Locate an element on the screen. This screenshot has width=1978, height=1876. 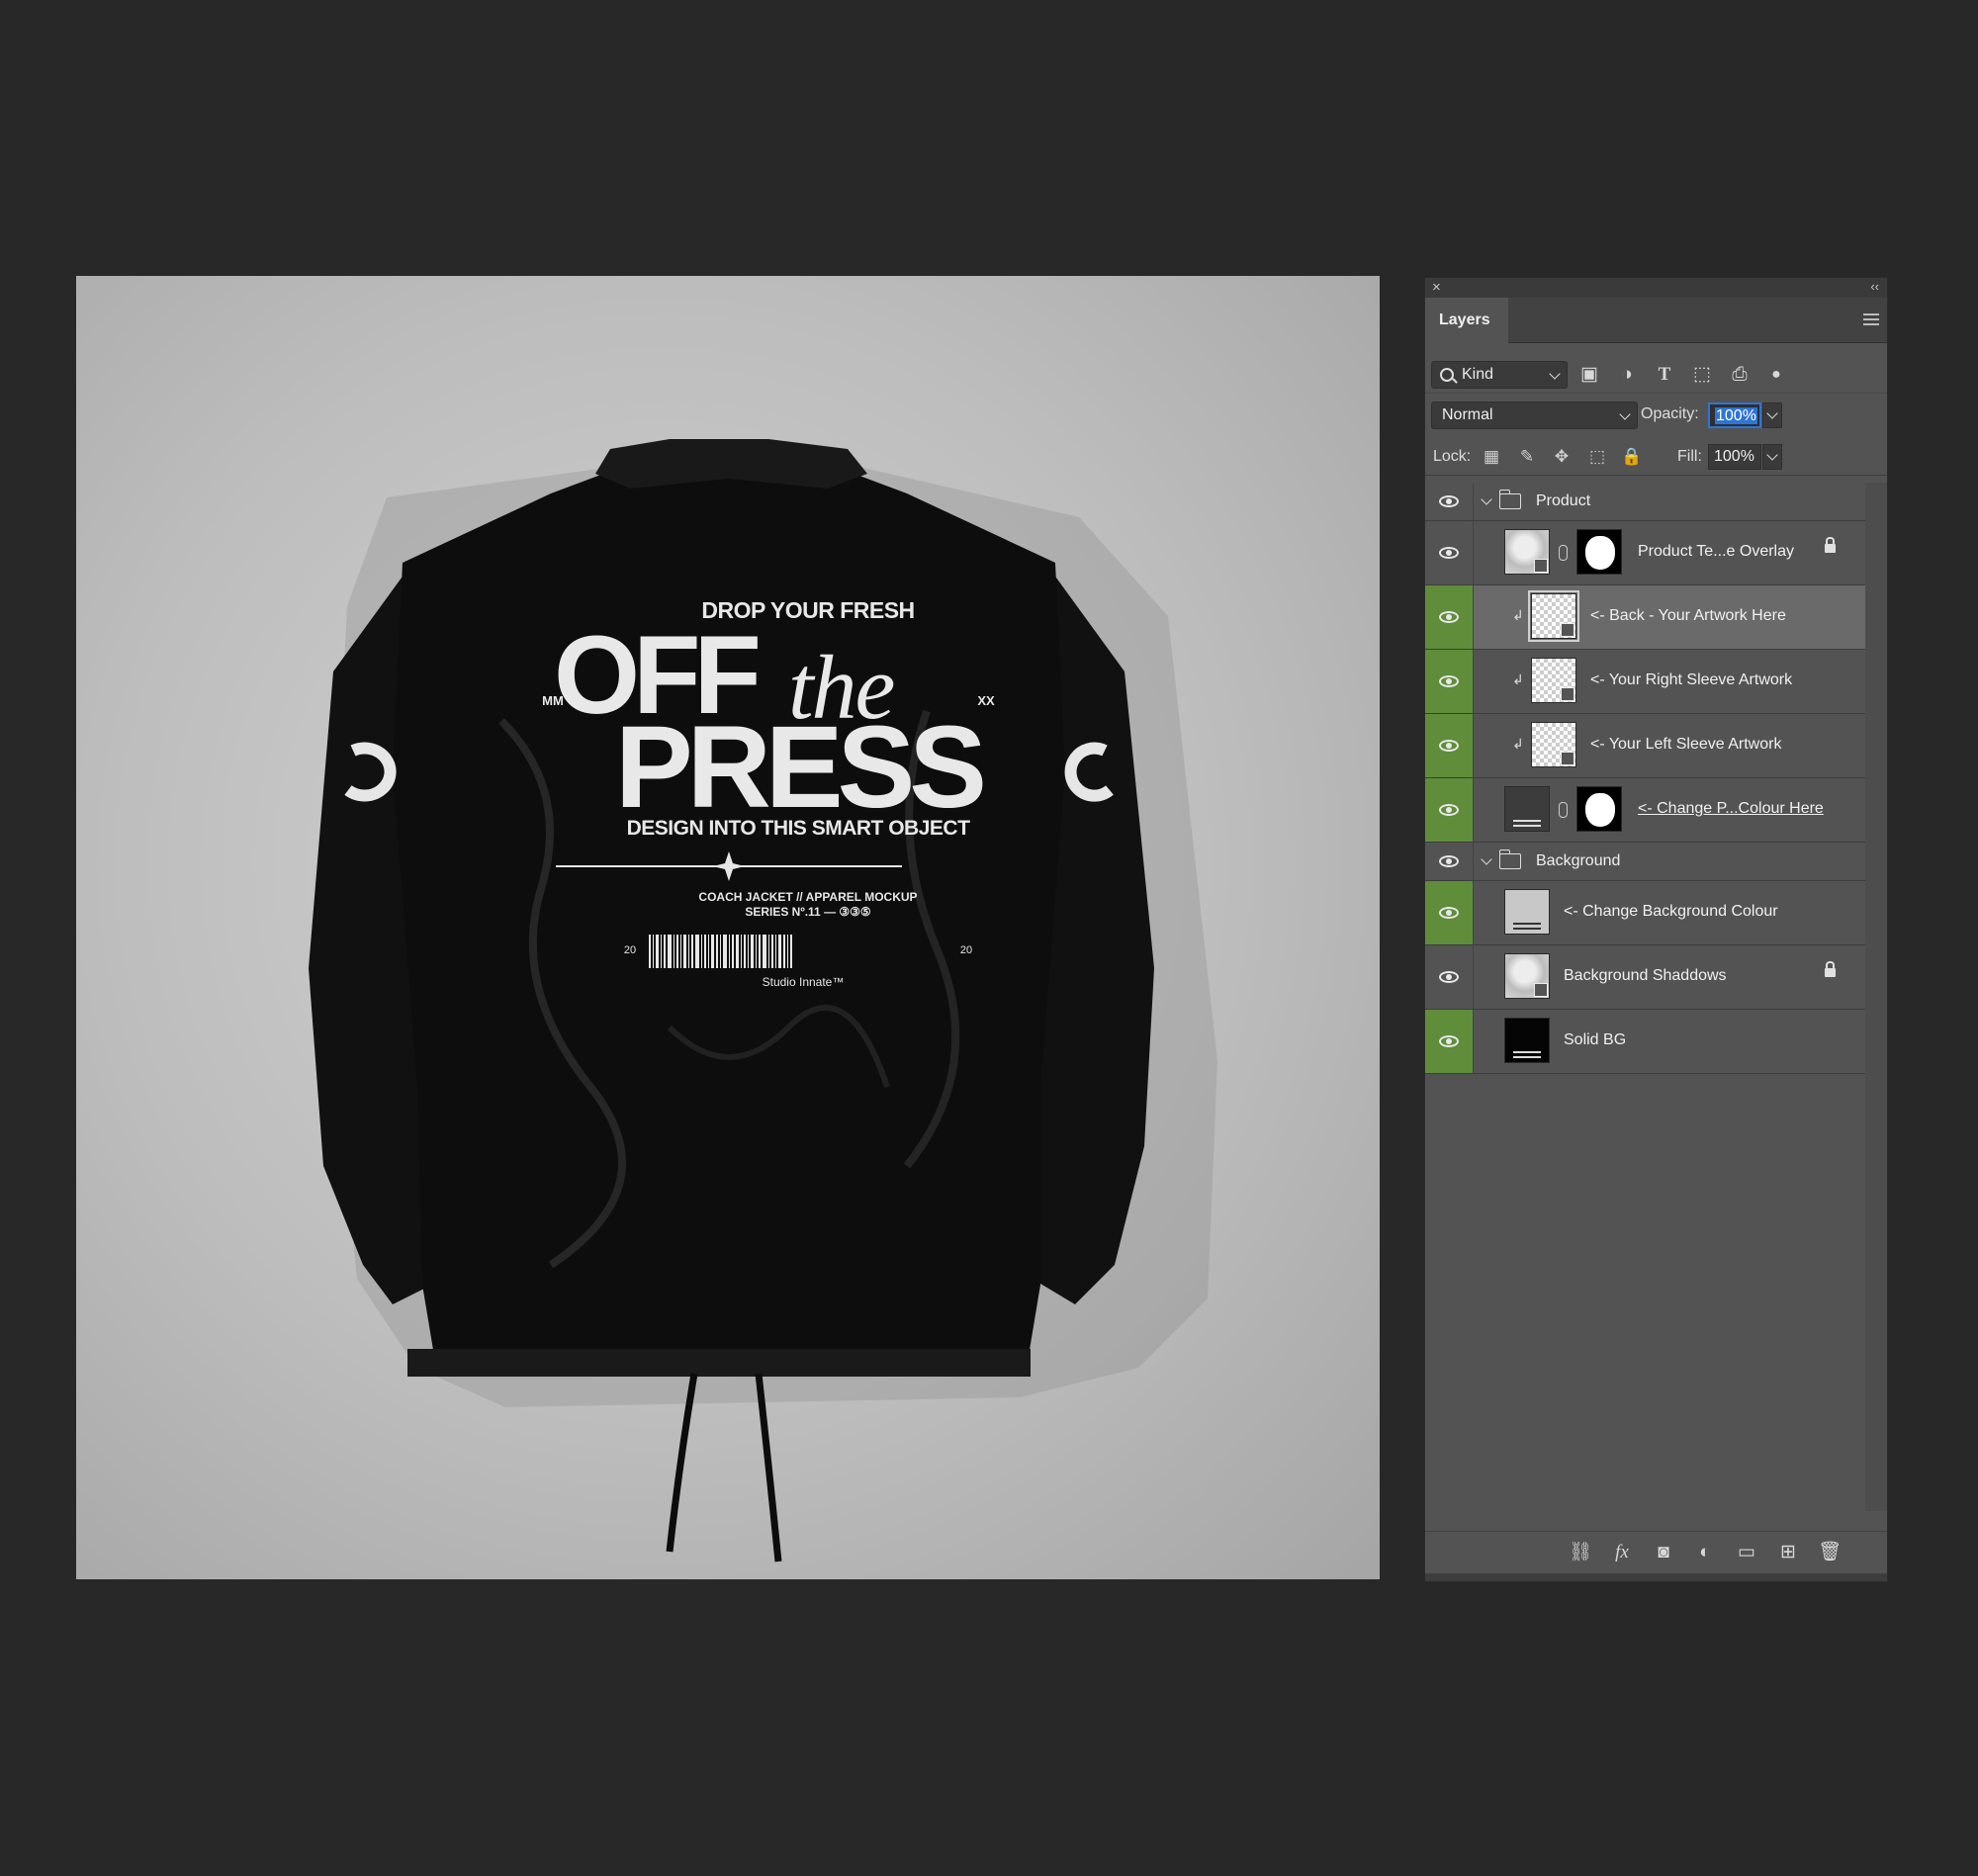
layer-right-sleeve-artwork: ↲ <- Your Right Sleeve Artwork is located at coordinates (1645, 682).